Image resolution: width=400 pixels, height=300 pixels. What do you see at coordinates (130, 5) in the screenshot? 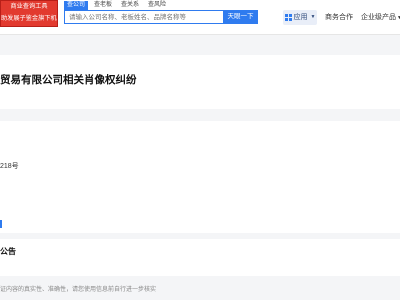
I see `tab-relation: 查关系` at bounding box center [130, 5].